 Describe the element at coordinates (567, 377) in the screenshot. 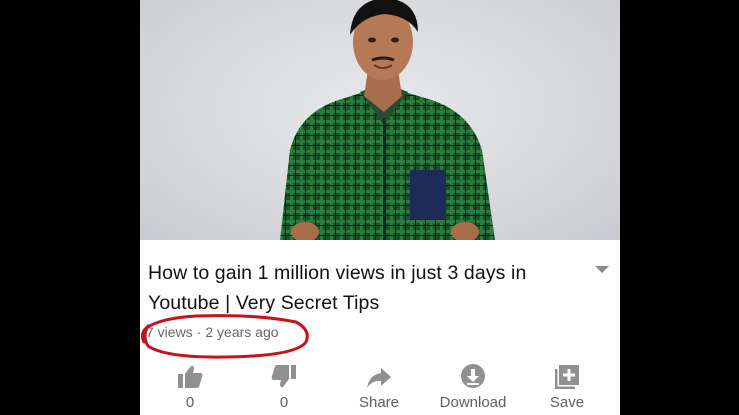

I see `add-to-playlist-icon` at that location.